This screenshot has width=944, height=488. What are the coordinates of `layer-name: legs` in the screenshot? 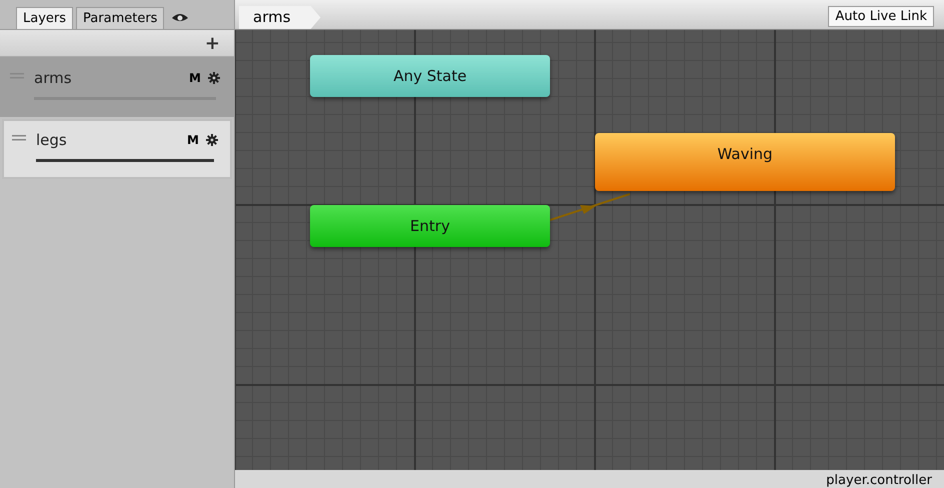 It's located at (52, 140).